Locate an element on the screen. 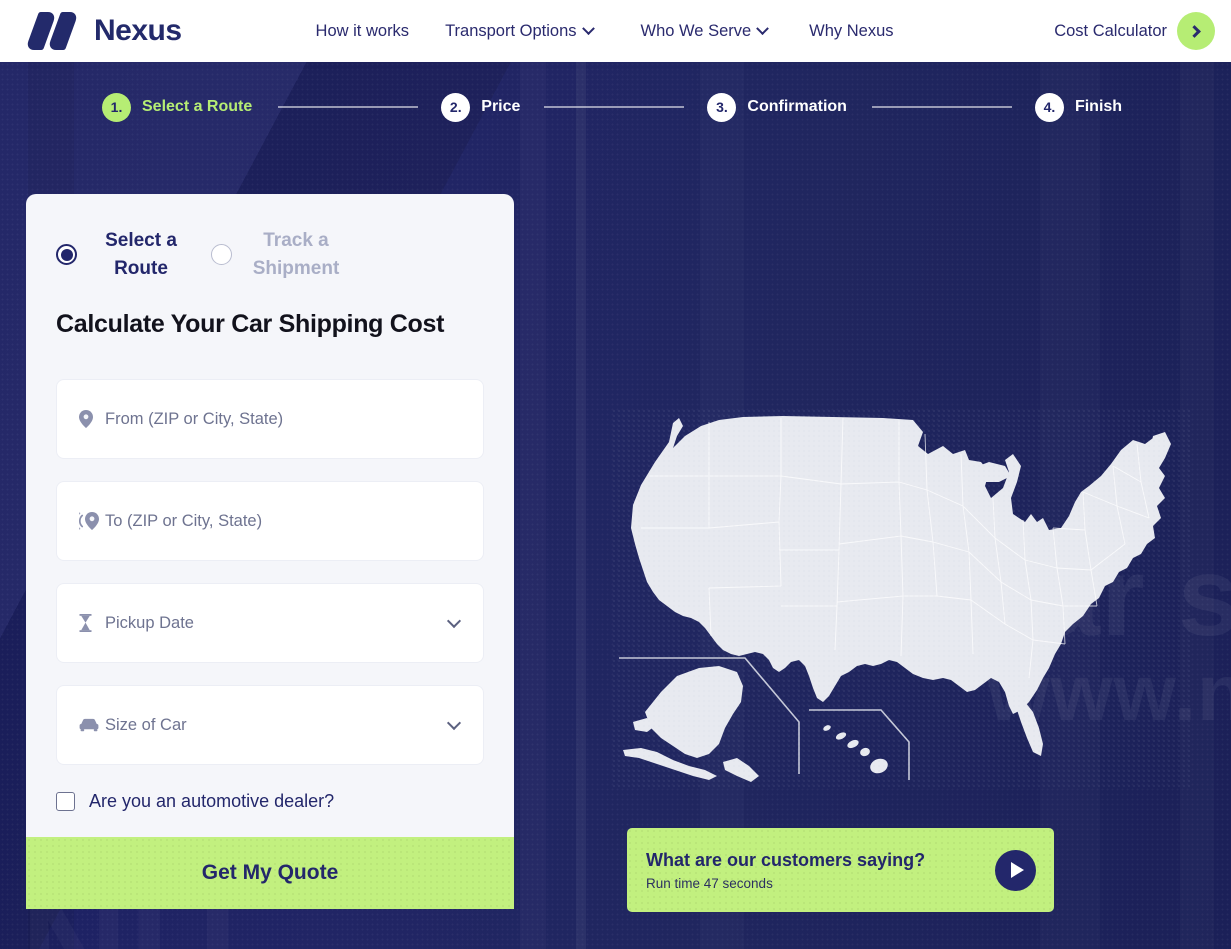 The image size is (1231, 949). from-placeholder: From (ZIP or City, State) is located at coordinates (194, 418).